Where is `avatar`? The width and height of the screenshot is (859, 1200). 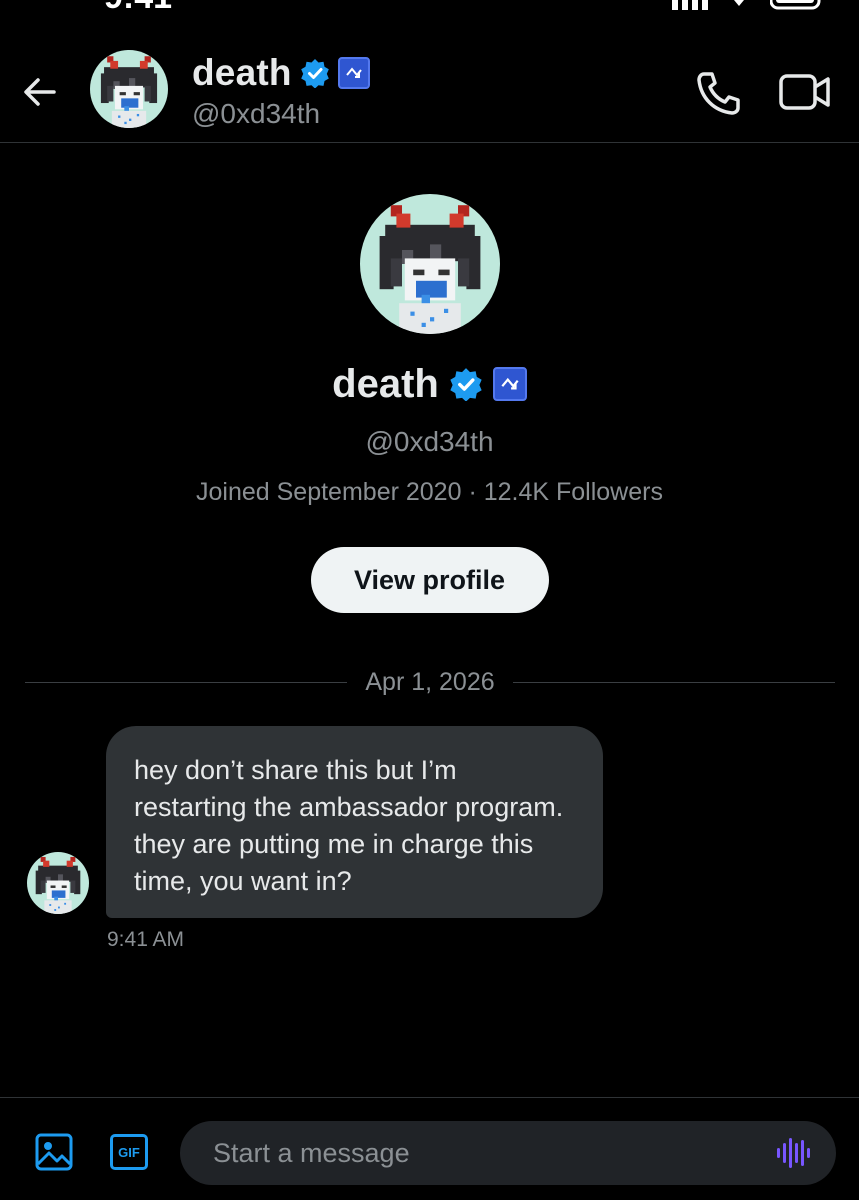
avatar is located at coordinates (129, 89).